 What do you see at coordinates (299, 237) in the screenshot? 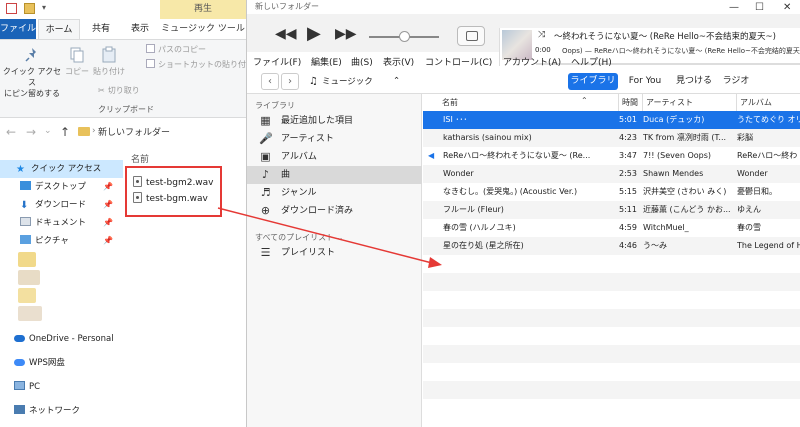
I see `playlists-header: すべてのプレイリスト ⌄` at bounding box center [299, 237].